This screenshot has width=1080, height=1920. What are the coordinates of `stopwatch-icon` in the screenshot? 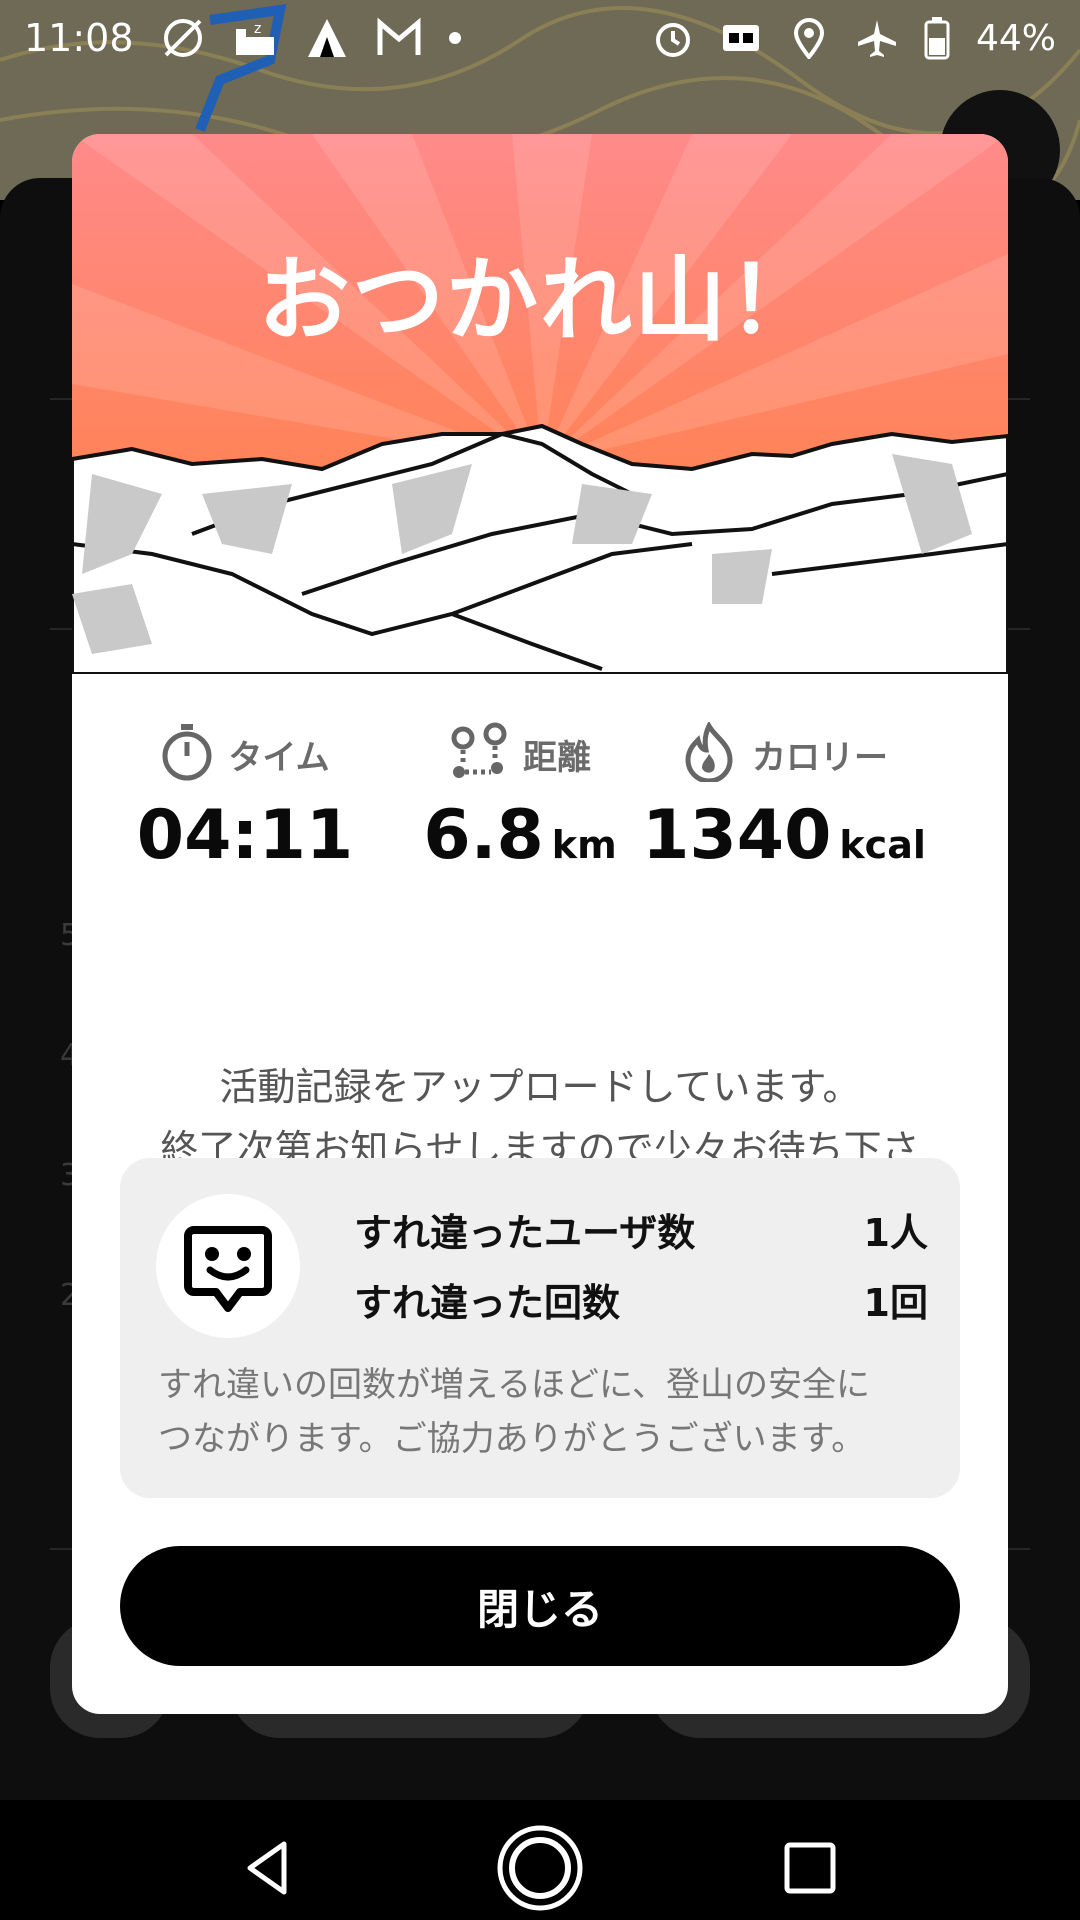 It's located at (187, 754).